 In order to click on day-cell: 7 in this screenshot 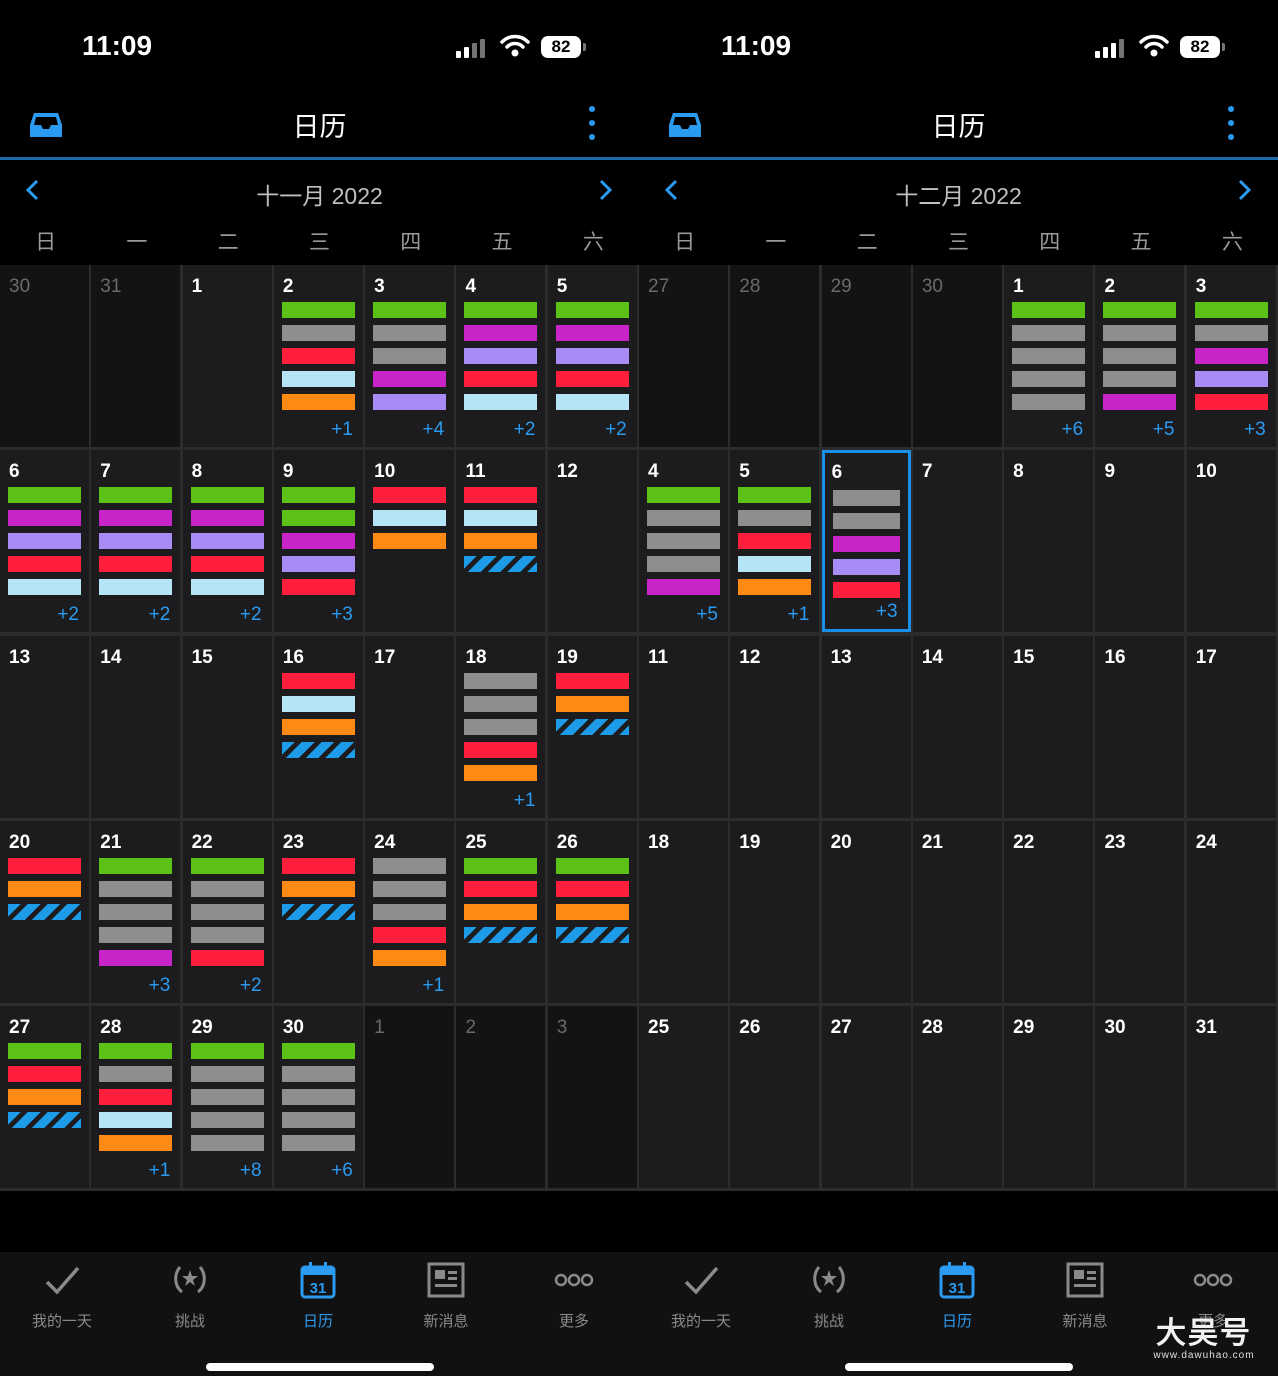, I will do `click(957, 541)`.